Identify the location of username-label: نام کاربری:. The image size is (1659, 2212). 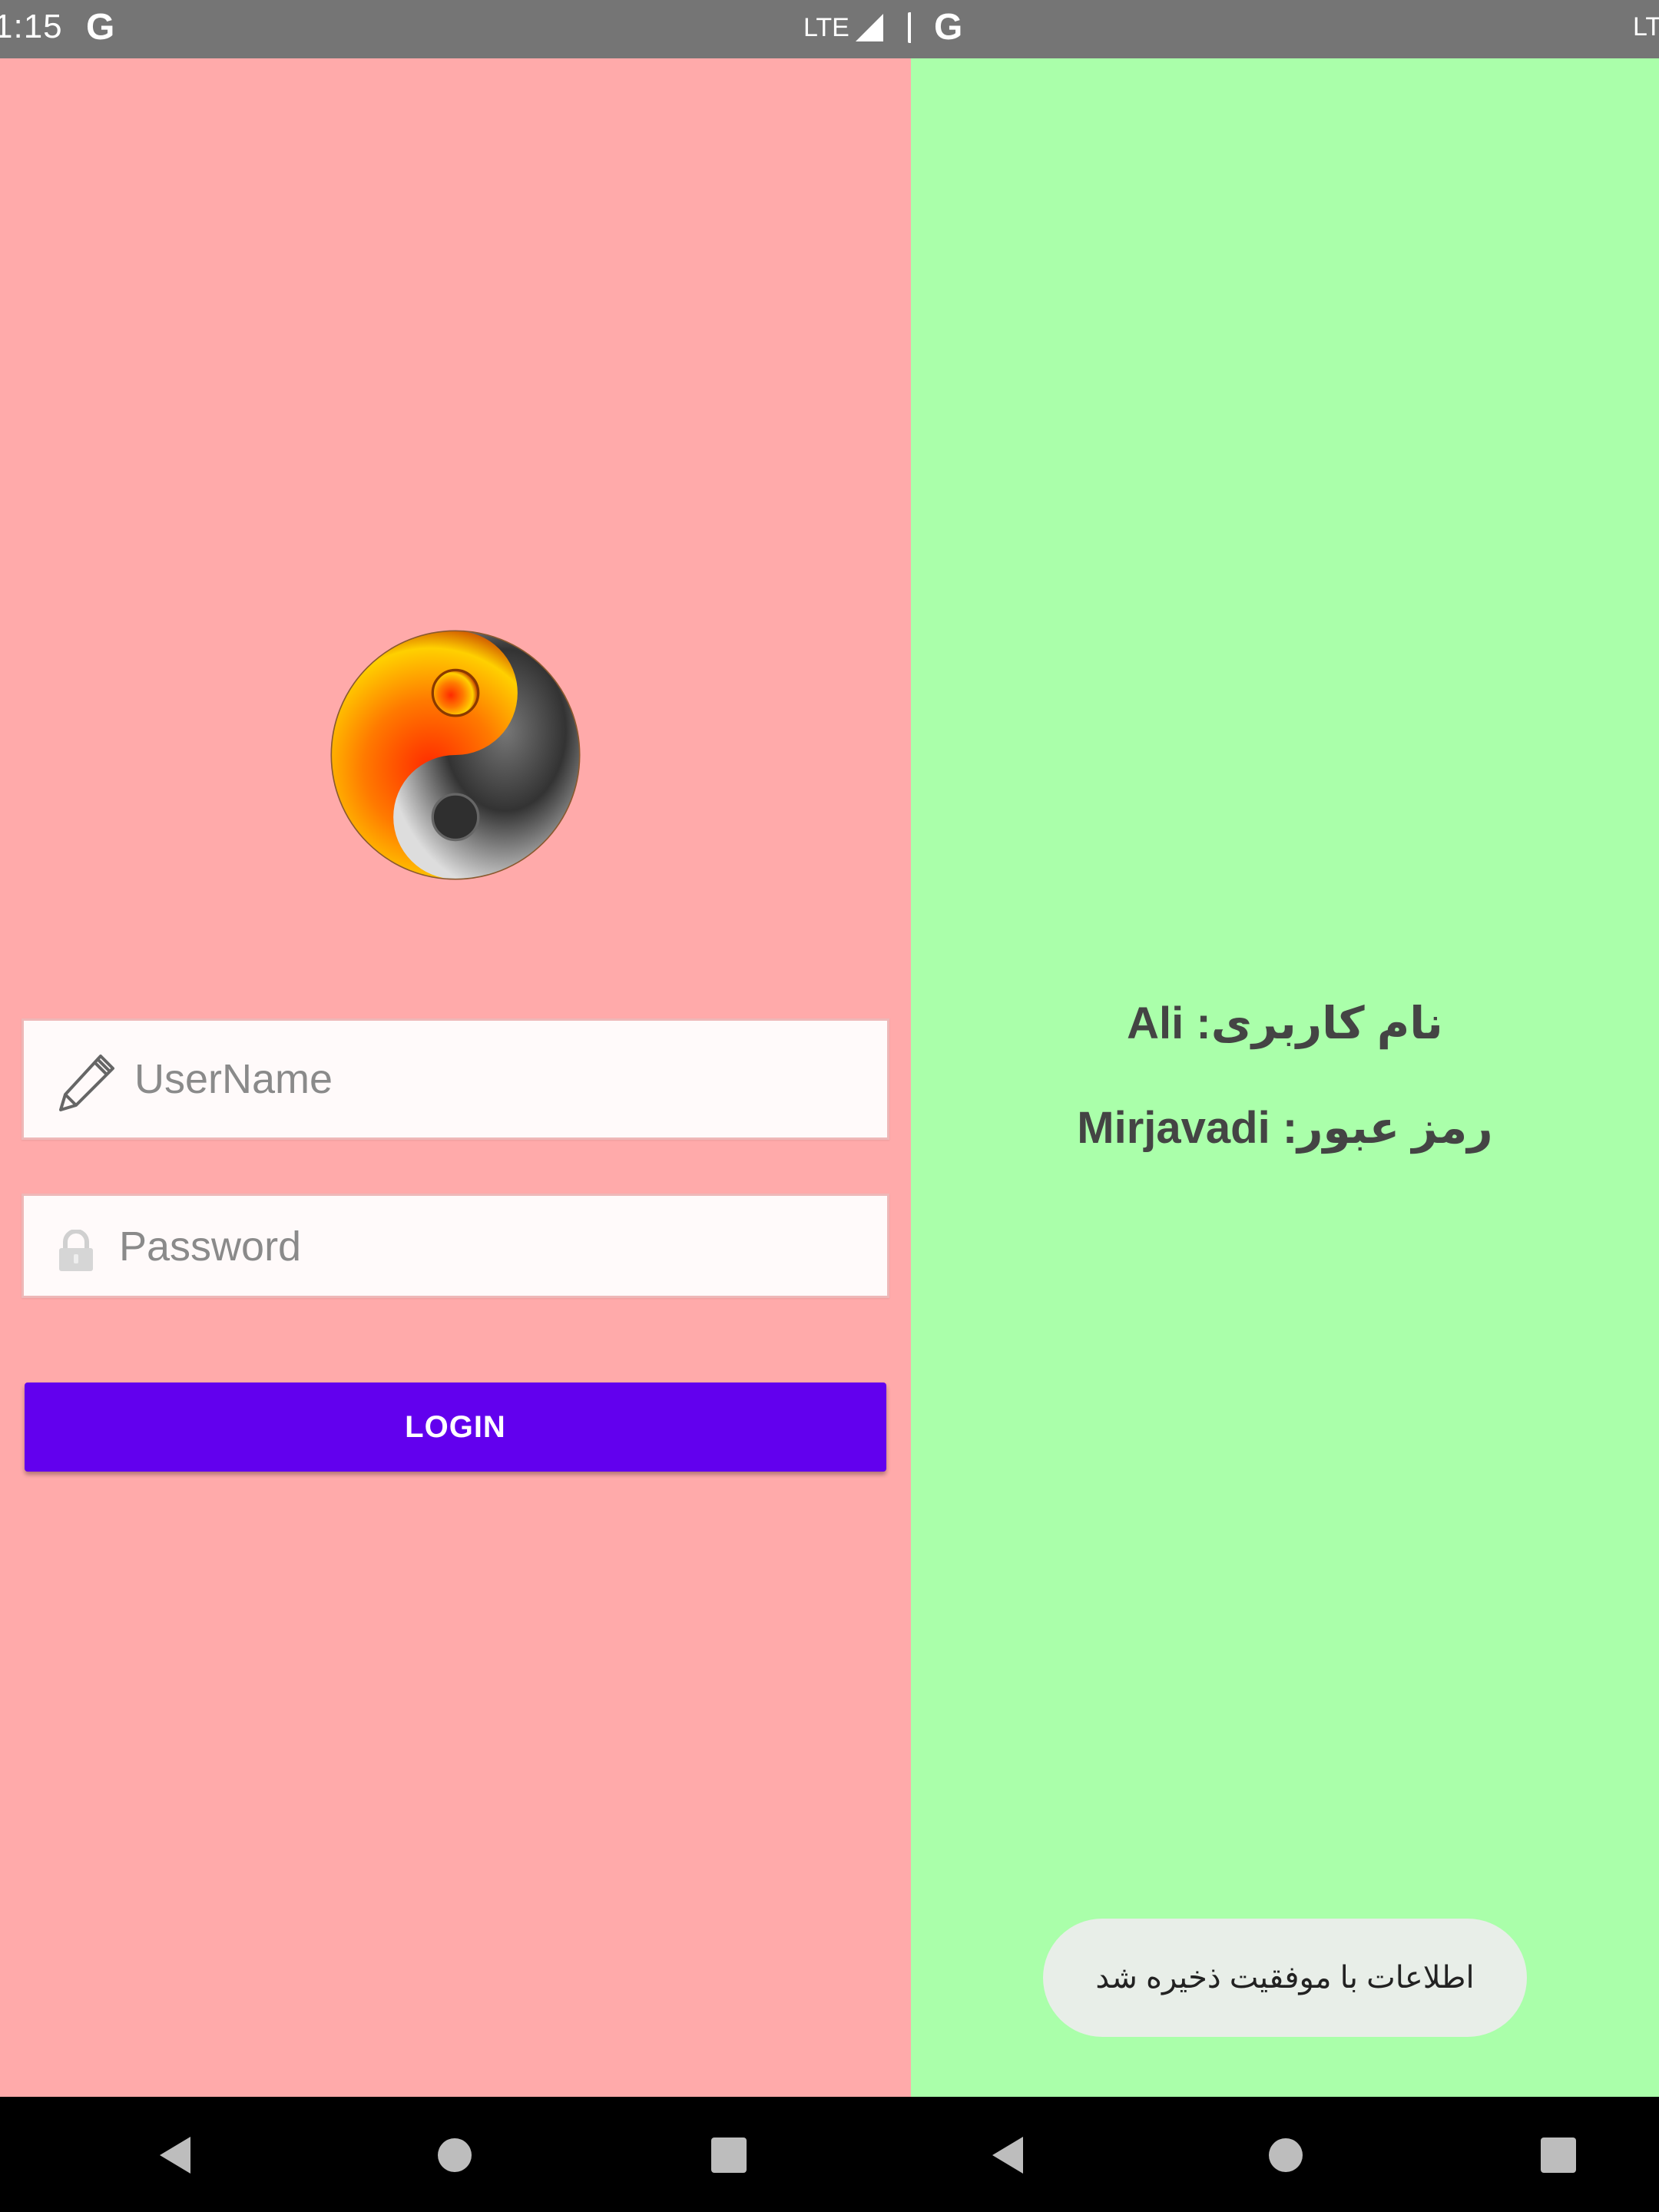
(1320, 1023).